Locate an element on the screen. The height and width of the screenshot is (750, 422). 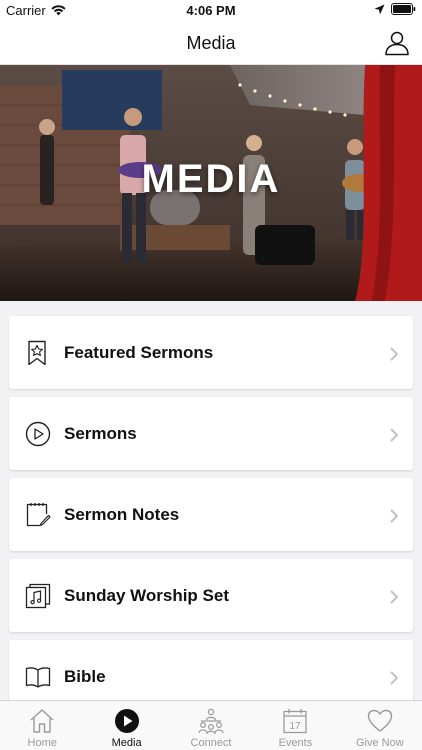
status-right is located at coordinates (395, 9).